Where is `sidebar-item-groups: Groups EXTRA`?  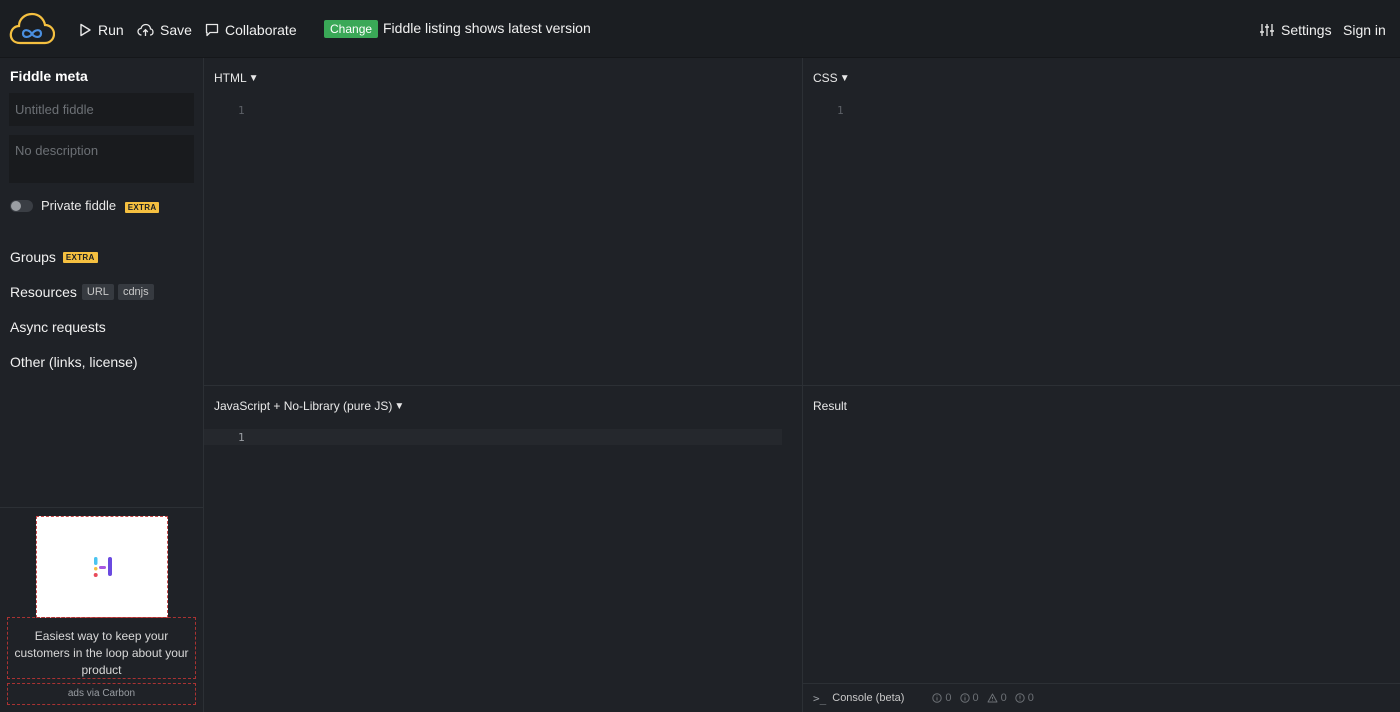 sidebar-item-groups: Groups EXTRA is located at coordinates (54, 257).